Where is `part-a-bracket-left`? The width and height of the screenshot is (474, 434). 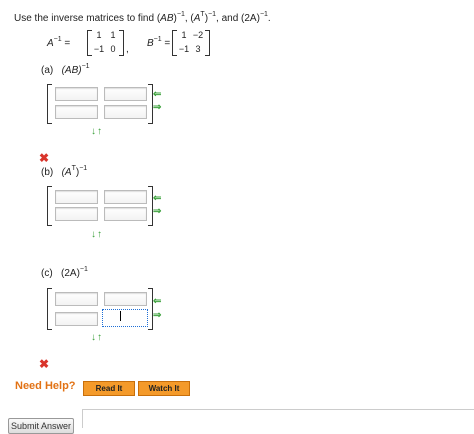 part-a-bracket-left is located at coordinates (49, 104).